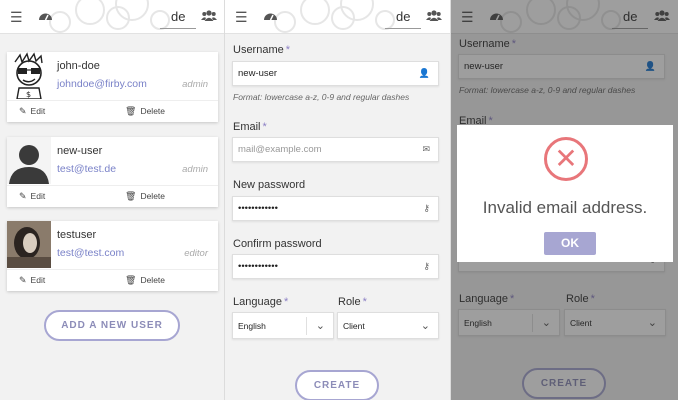 This screenshot has width=678, height=400. What do you see at coordinates (337, 385) in the screenshot?
I see `create-button: CREATE` at bounding box center [337, 385].